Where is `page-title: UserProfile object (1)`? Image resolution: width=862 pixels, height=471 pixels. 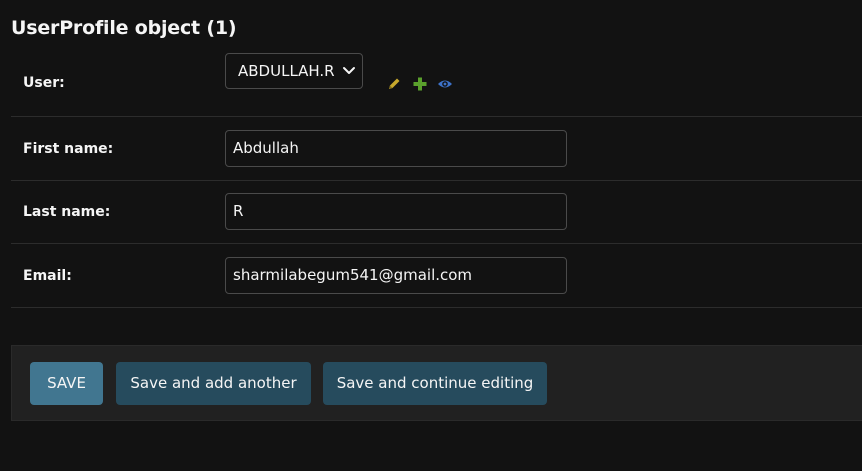 page-title: UserProfile object (1) is located at coordinates (124, 28).